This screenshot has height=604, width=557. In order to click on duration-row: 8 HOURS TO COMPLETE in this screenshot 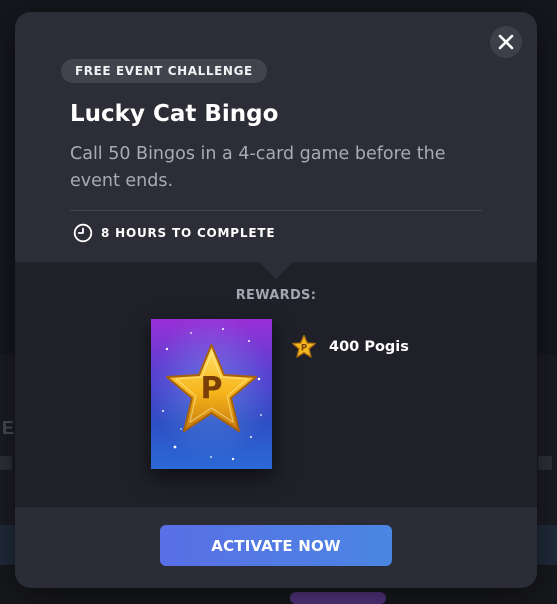, I will do `click(174, 233)`.